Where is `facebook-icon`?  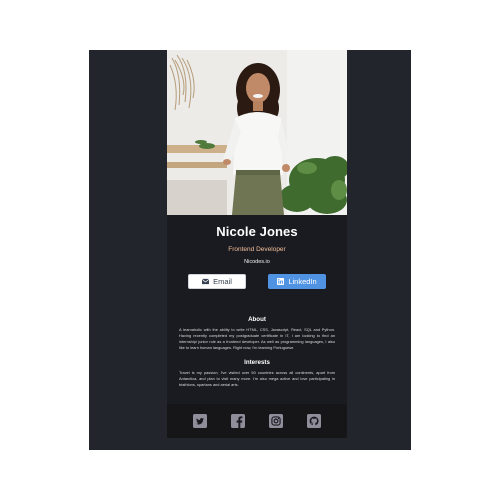
facebook-icon is located at coordinates (238, 421).